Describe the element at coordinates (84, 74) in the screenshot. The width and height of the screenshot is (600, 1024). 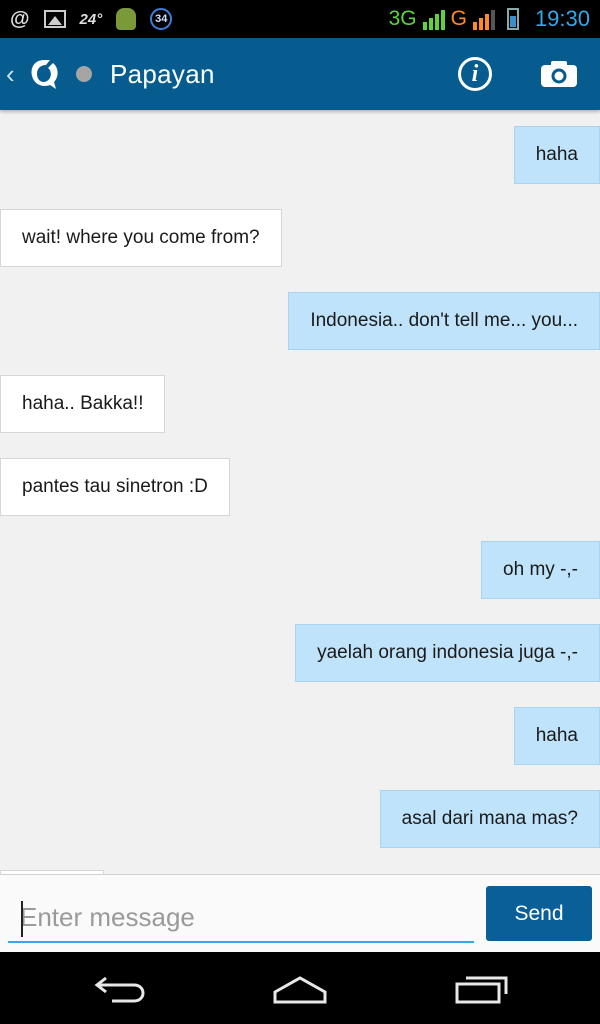
I see `presence-status-dot` at that location.